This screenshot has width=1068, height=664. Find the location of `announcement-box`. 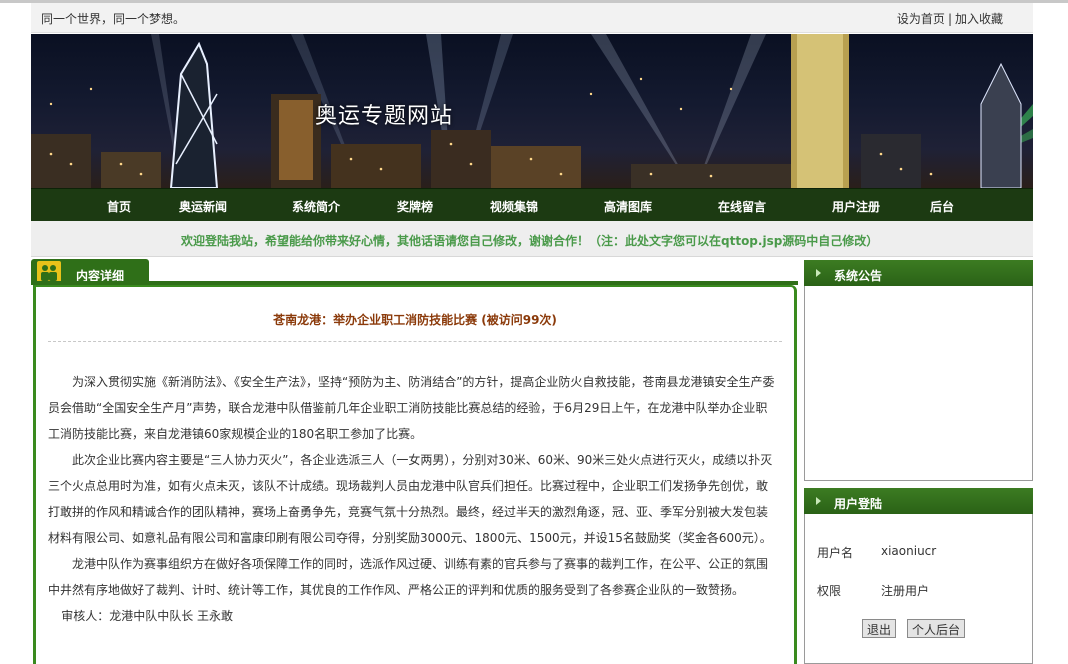

announcement-box is located at coordinates (918, 383).